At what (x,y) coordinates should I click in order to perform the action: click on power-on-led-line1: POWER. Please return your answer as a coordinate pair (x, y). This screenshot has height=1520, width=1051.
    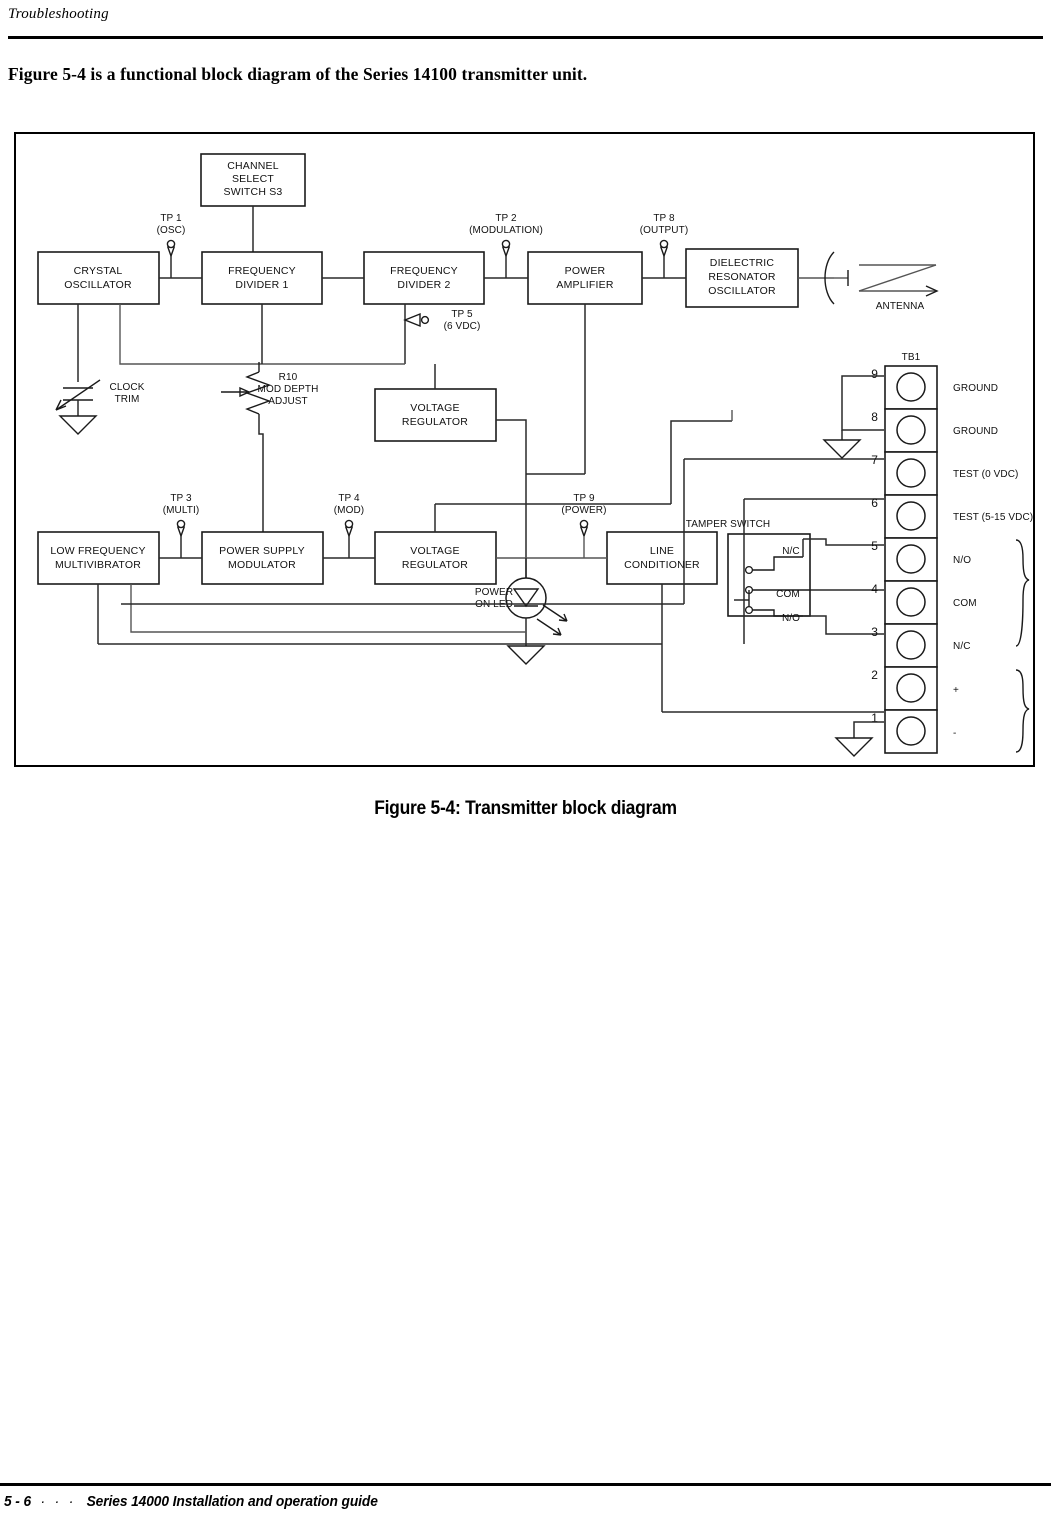
    Looking at the image, I should click on (494, 592).